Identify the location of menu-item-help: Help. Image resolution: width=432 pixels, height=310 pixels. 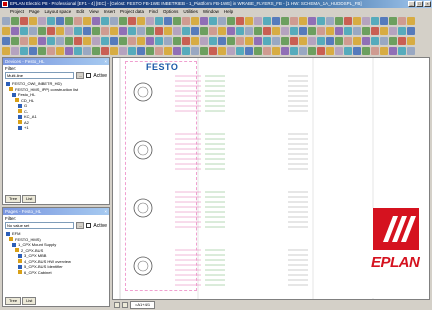
(228, 11).